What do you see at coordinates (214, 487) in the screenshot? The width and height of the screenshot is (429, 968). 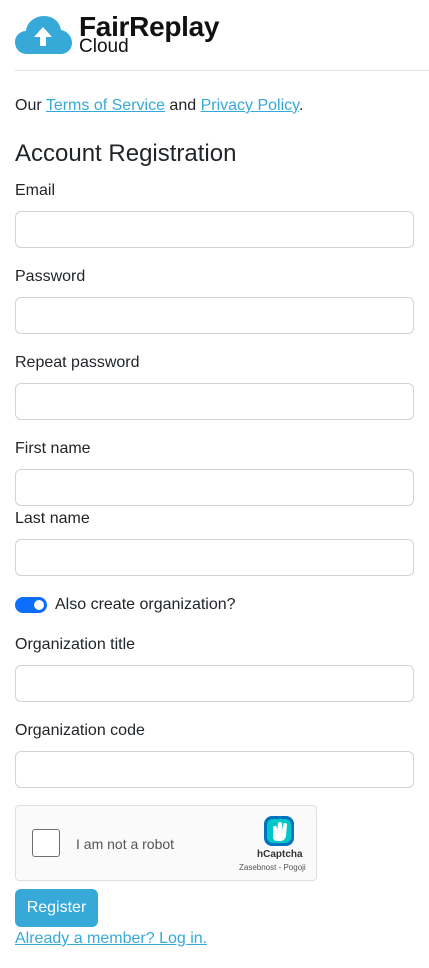 I see `first-name-field` at bounding box center [214, 487].